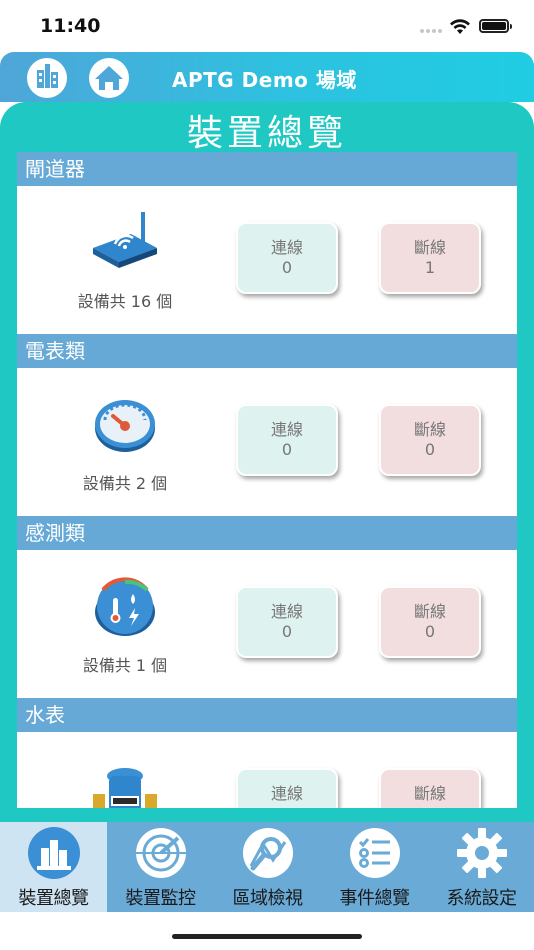  What do you see at coordinates (267, 936) in the screenshot?
I see `home-indicator` at bounding box center [267, 936].